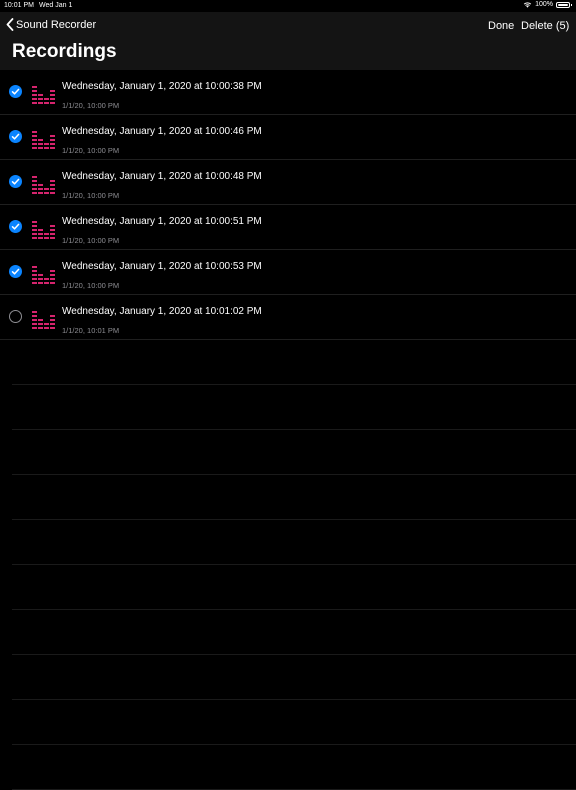 Image resolution: width=576 pixels, height=790 pixels. I want to click on status-date: Wed Jan 1, so click(56, 5).